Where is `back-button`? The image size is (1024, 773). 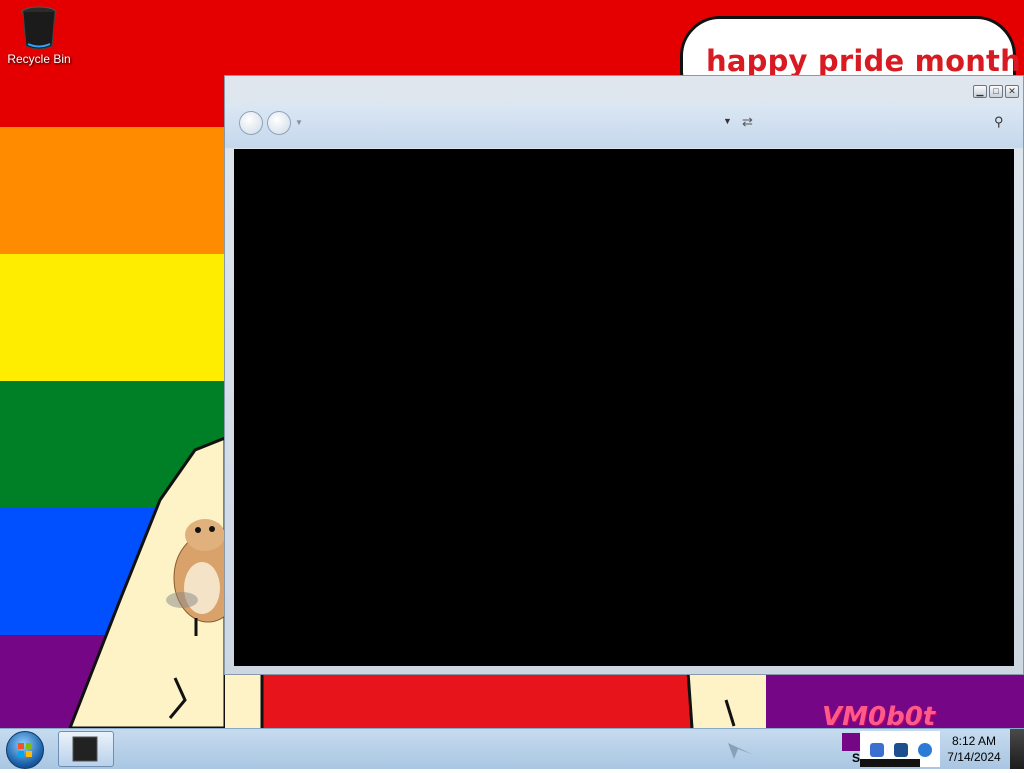
back-button is located at coordinates (251, 123).